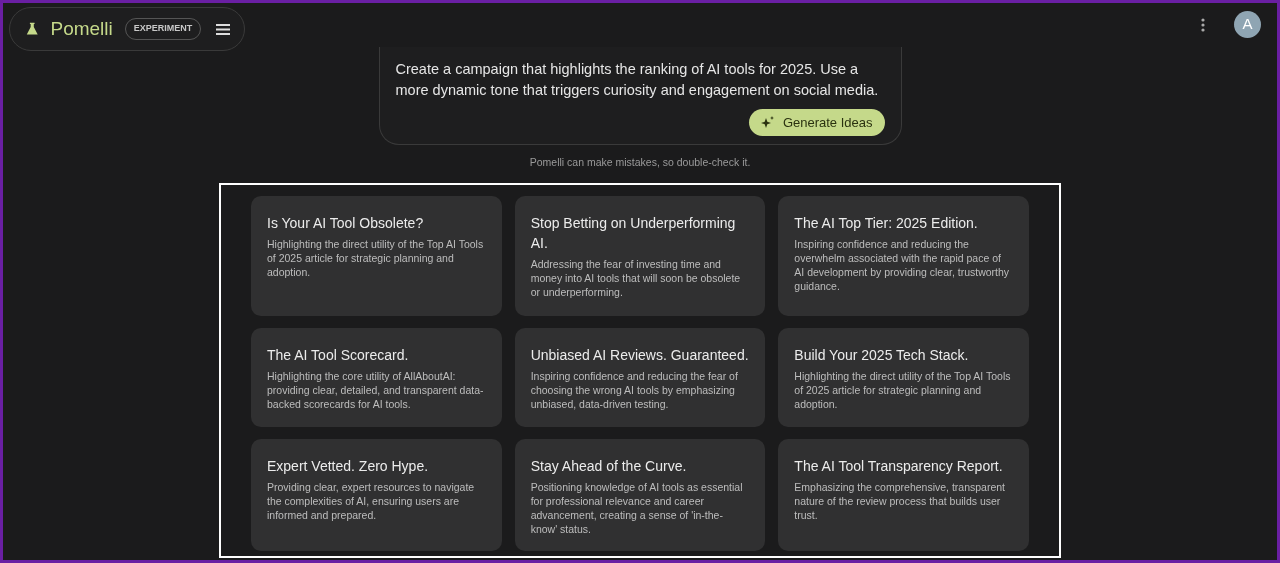 The width and height of the screenshot is (1280, 563). What do you see at coordinates (376, 389) in the screenshot?
I see `idea-description: Highlighting the core utility of AllAboutAI: providing clear, detailed, and transparent data-backed scorecards for AI tools.` at bounding box center [376, 389].